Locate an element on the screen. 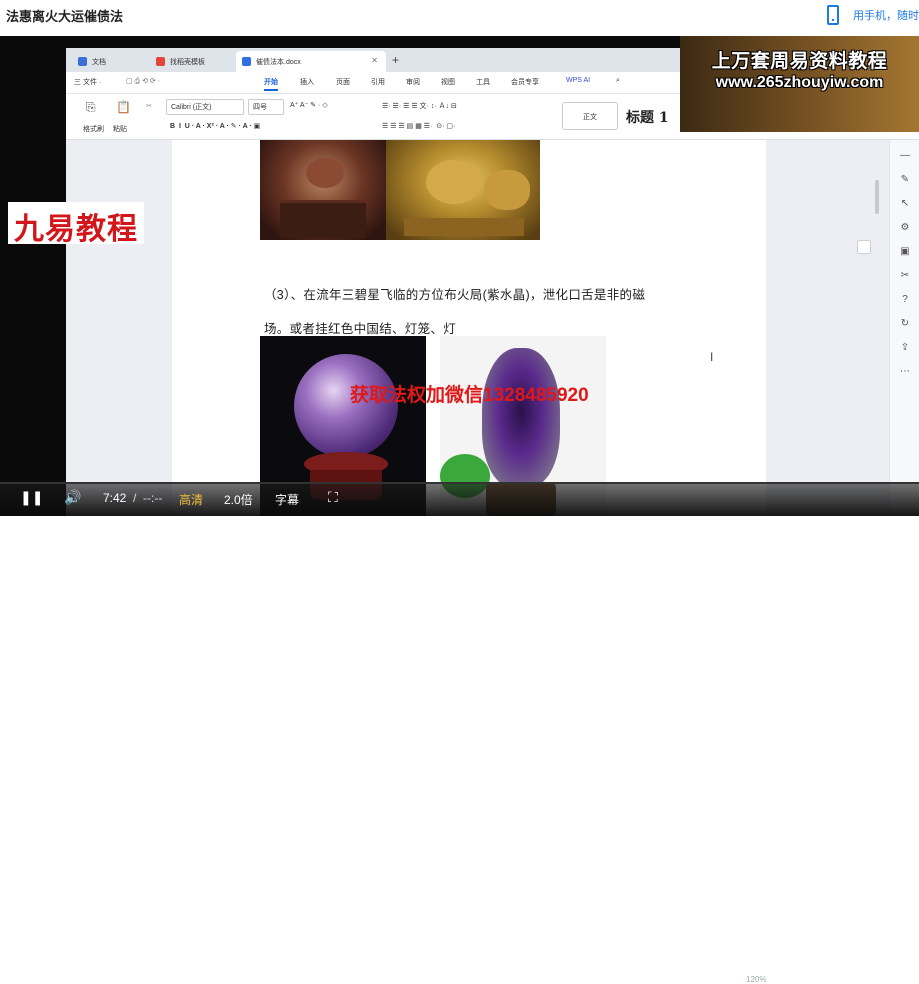 Image resolution: width=919 pixels, height=984 pixels. volume-icon: 🔊 is located at coordinates (72, 497).